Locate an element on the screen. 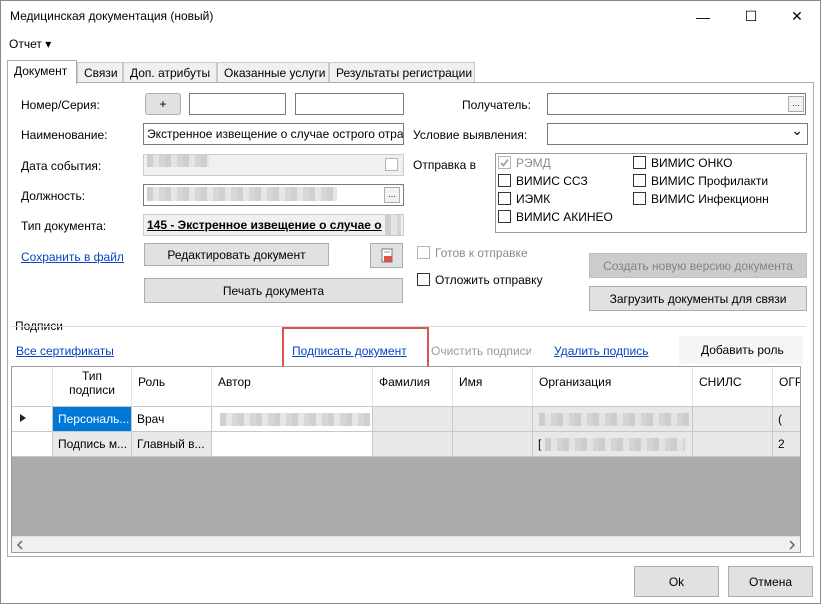 The height and width of the screenshot is (604, 821). print-document-button: Печать документа is located at coordinates (273, 290).